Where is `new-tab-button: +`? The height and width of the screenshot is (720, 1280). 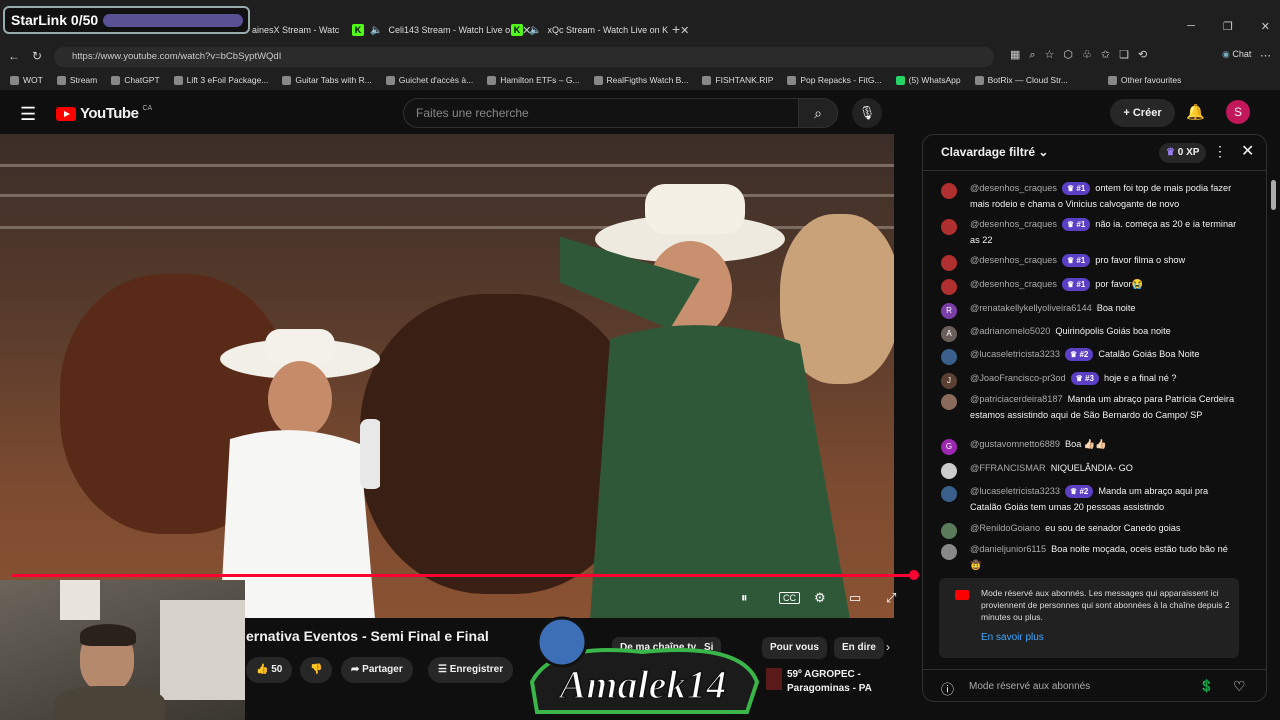 new-tab-button: + is located at coordinates (676, 29).